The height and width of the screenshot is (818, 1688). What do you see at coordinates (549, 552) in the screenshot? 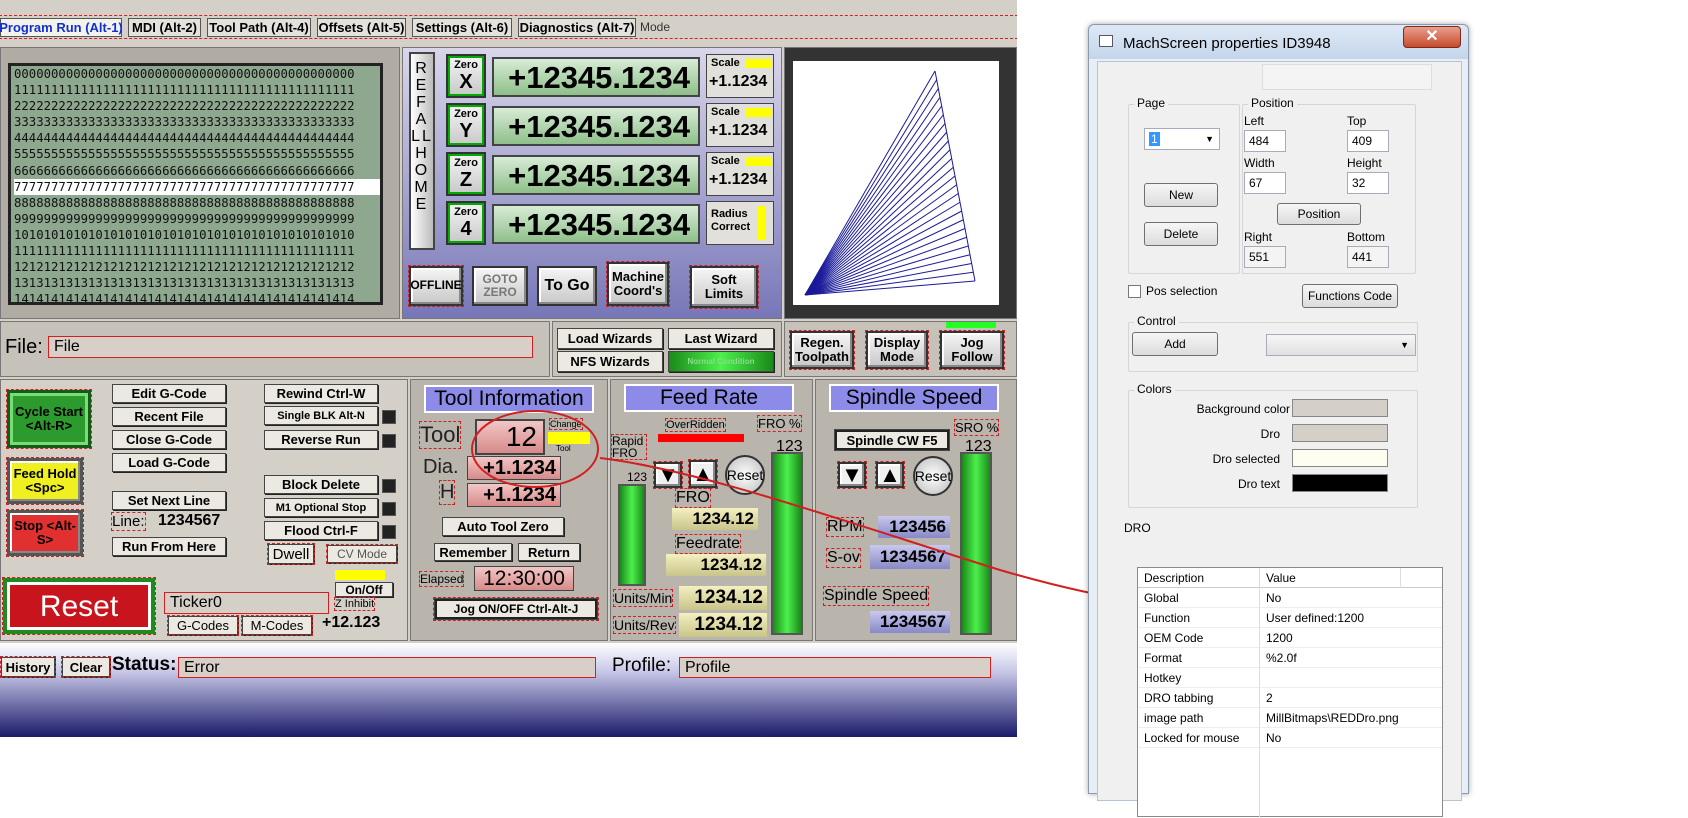
I see `return-button: Return` at bounding box center [549, 552].